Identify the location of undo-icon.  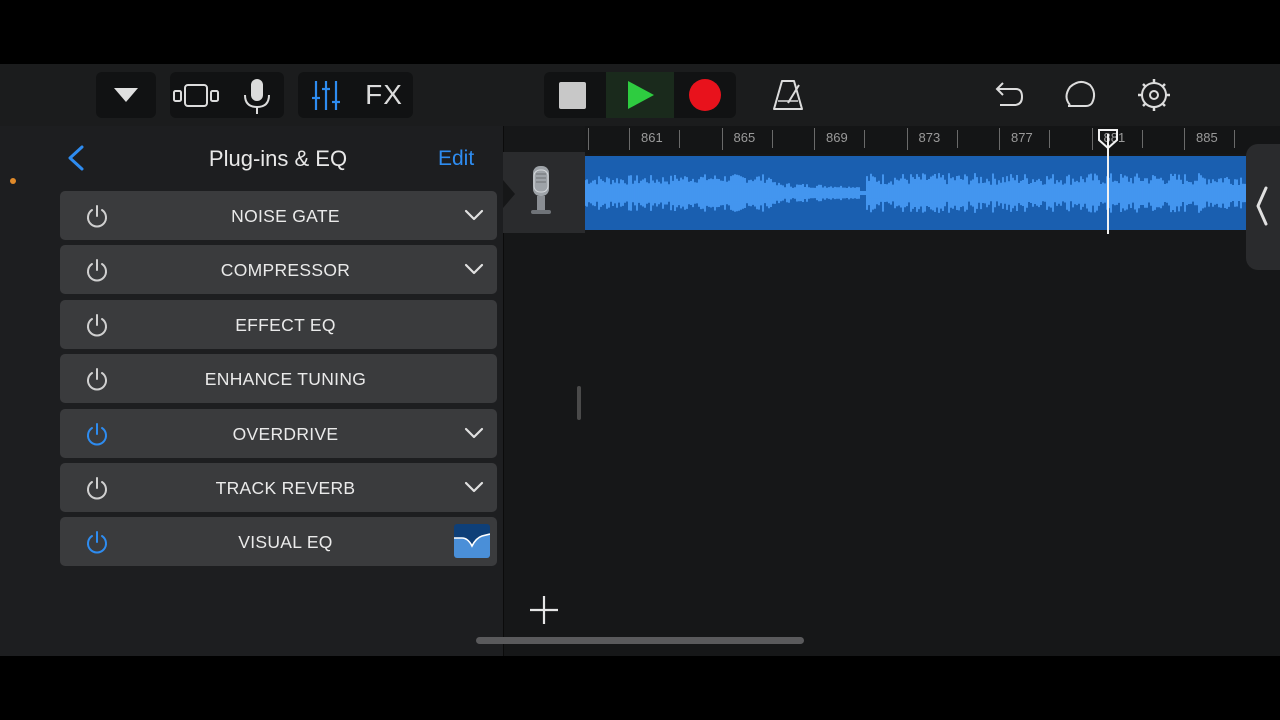
(1009, 94).